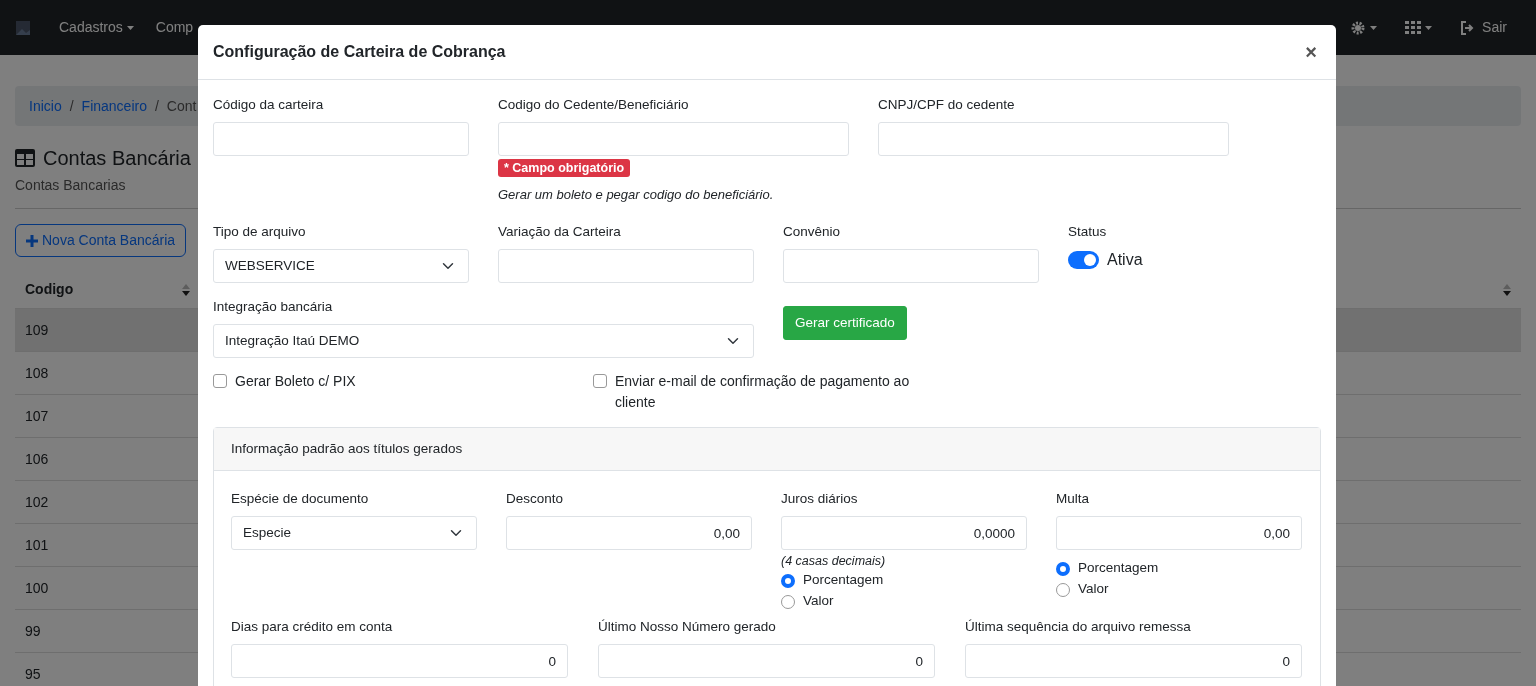  Describe the element at coordinates (273, 307) in the screenshot. I see `field-label: Integração bancária` at that location.